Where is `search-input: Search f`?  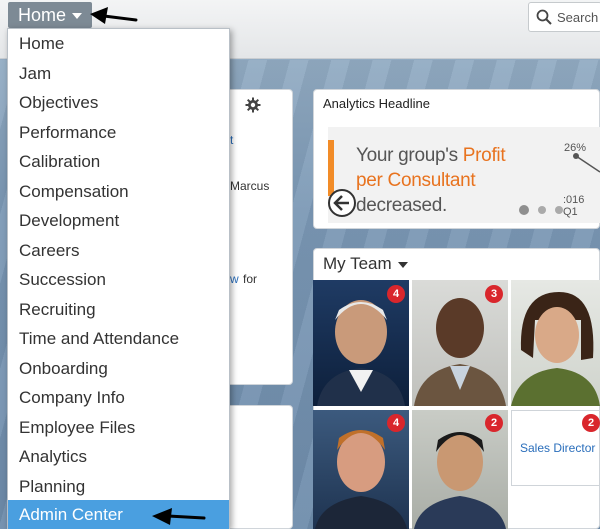
search-input: Search f is located at coordinates (564, 17).